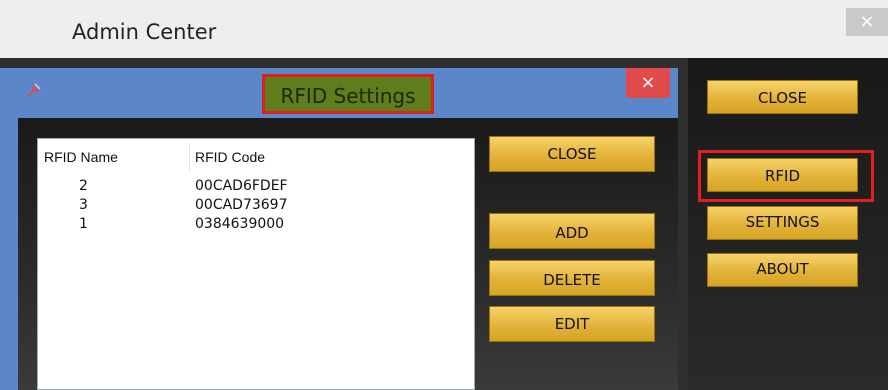 The image size is (888, 390). Describe the element at coordinates (189, 158) in the screenshot. I see `column-separator` at that location.